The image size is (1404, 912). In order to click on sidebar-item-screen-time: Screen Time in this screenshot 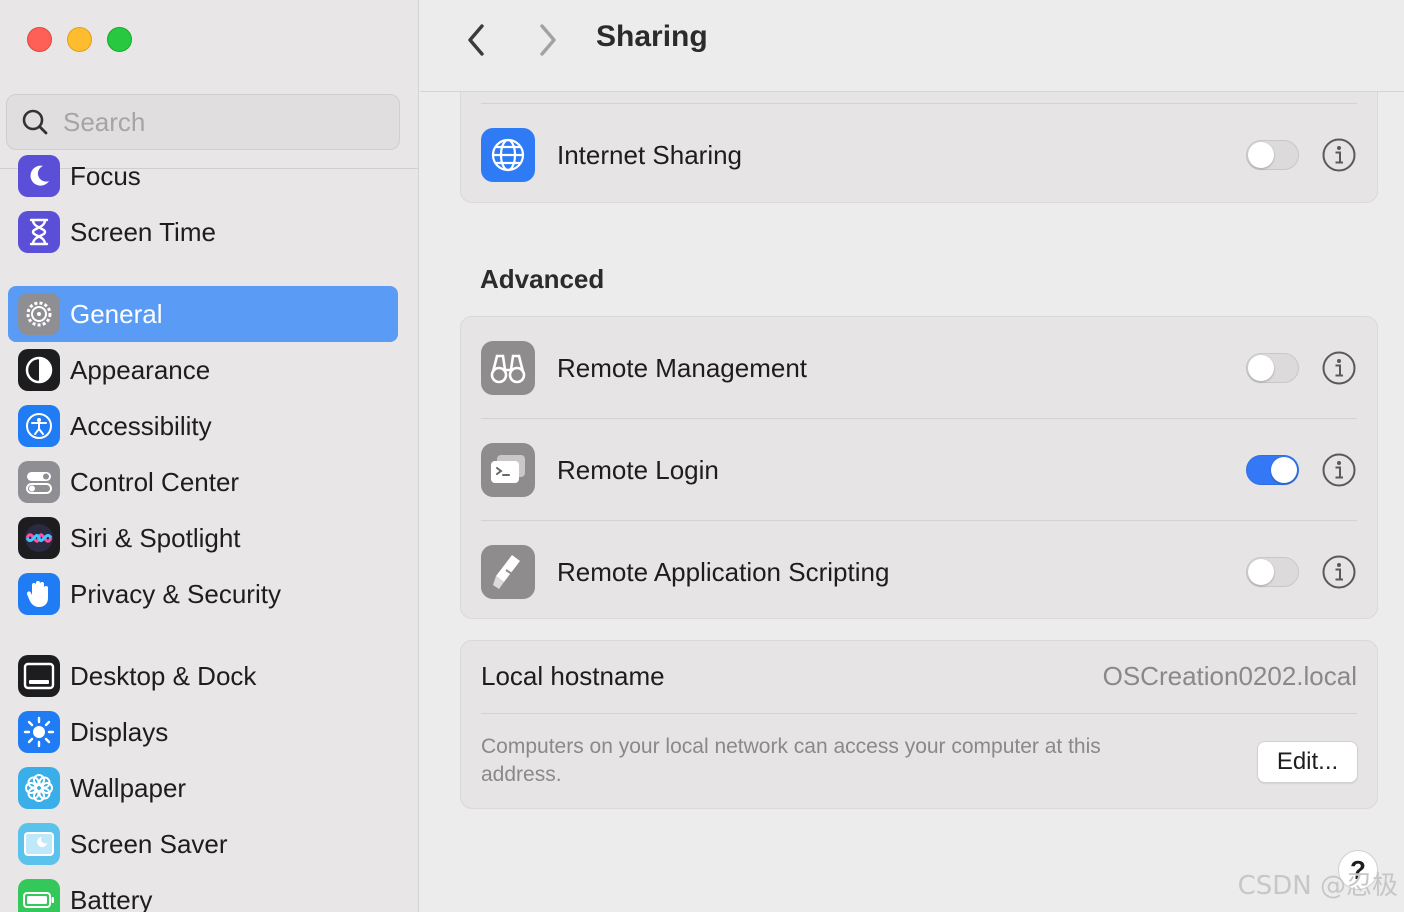, I will do `click(203, 232)`.